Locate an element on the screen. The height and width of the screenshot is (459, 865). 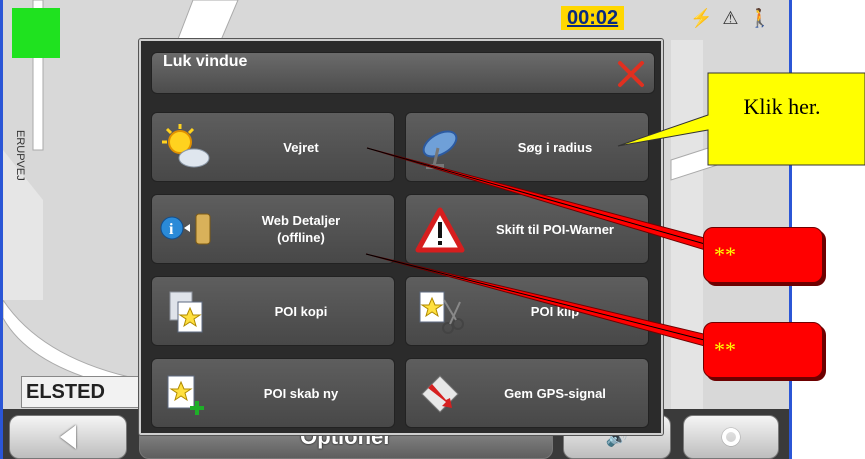
popup-title: Luk vindue is located at coordinates (205, 61).